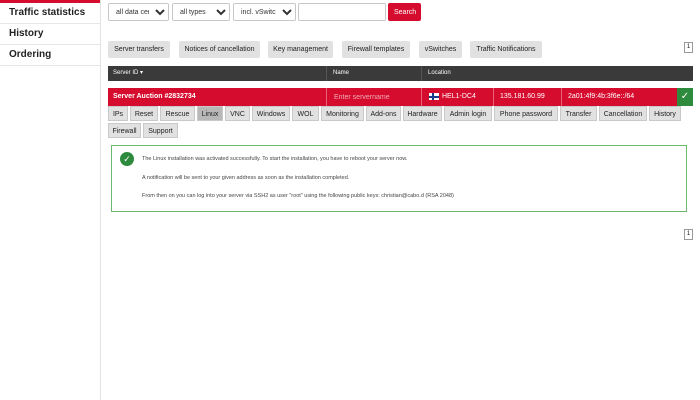  I want to click on server-title: Server Auction #2832734, so click(154, 97).